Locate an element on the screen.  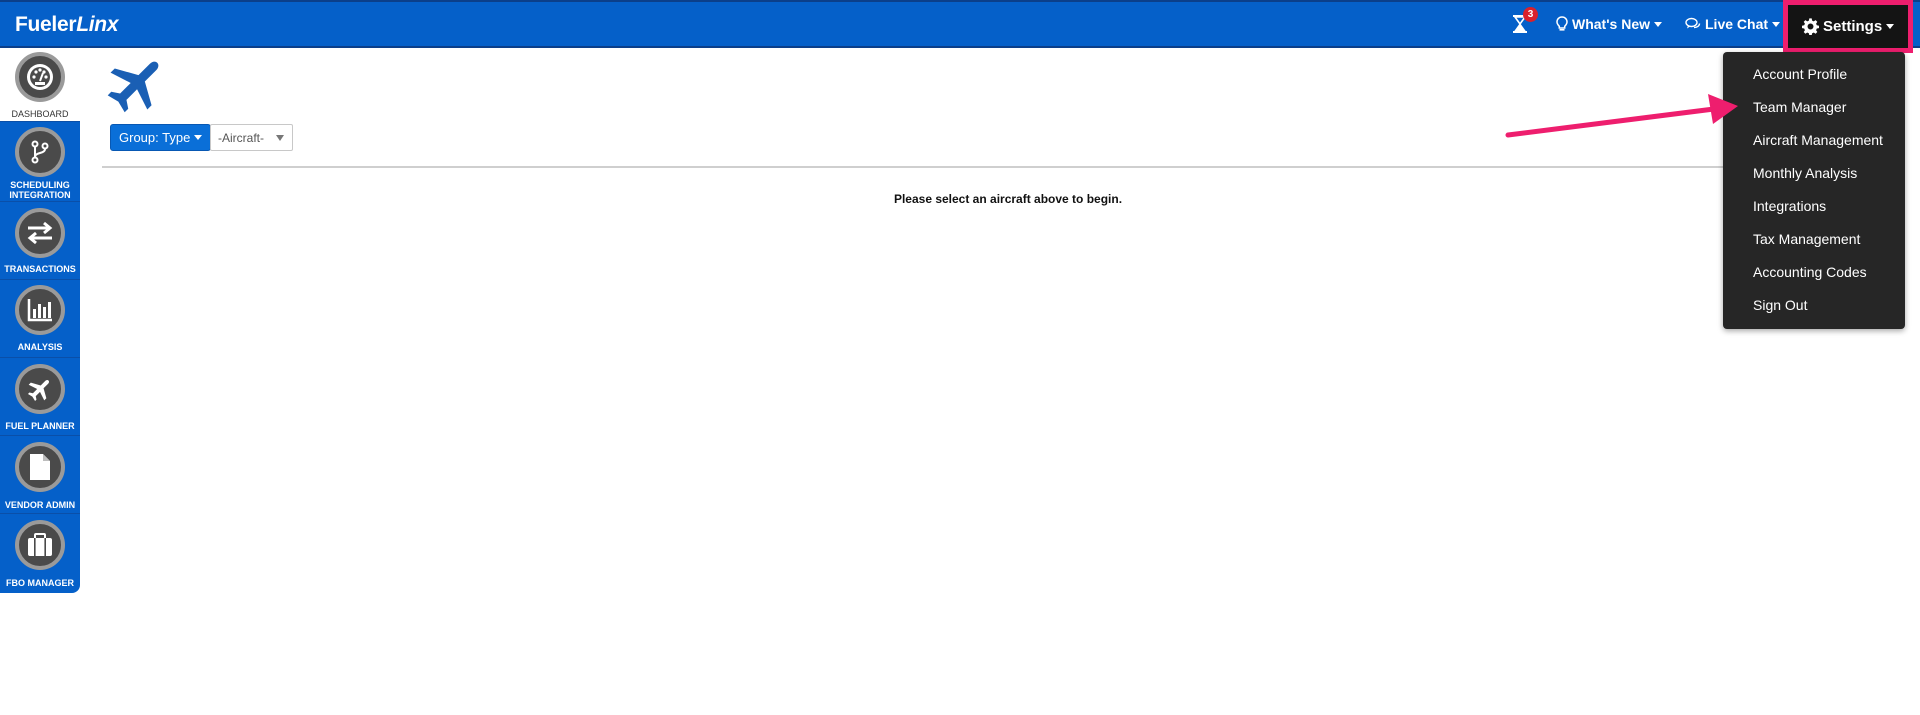
sidebar-item-label: FBO MANAGER is located at coordinates (40, 583).